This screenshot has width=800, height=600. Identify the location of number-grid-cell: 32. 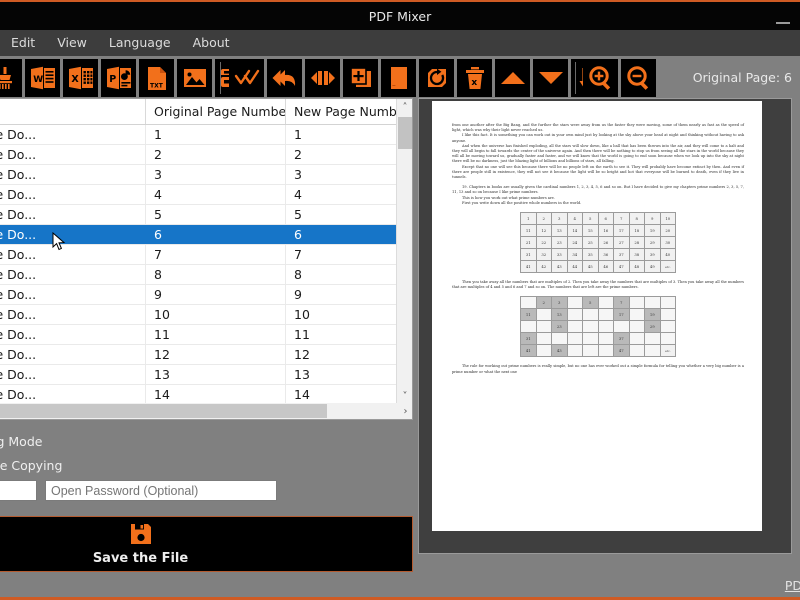
(543, 255).